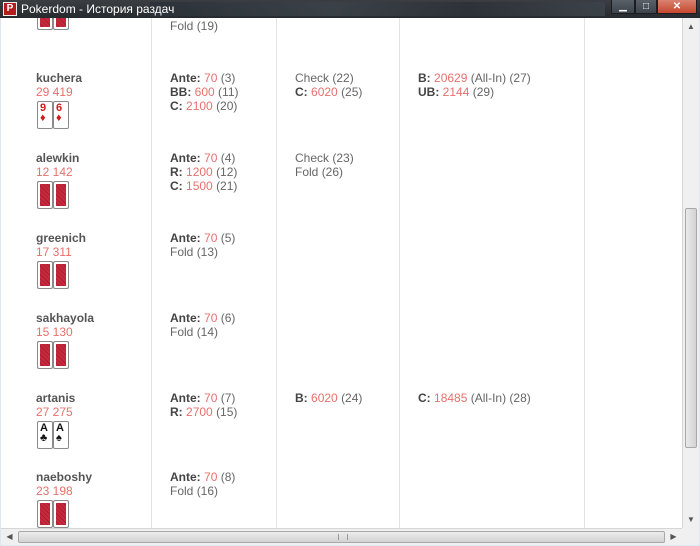  I want to click on turn-action: B: 20629 (All-In) (27) UB: 2144 (29), so click(474, 85).